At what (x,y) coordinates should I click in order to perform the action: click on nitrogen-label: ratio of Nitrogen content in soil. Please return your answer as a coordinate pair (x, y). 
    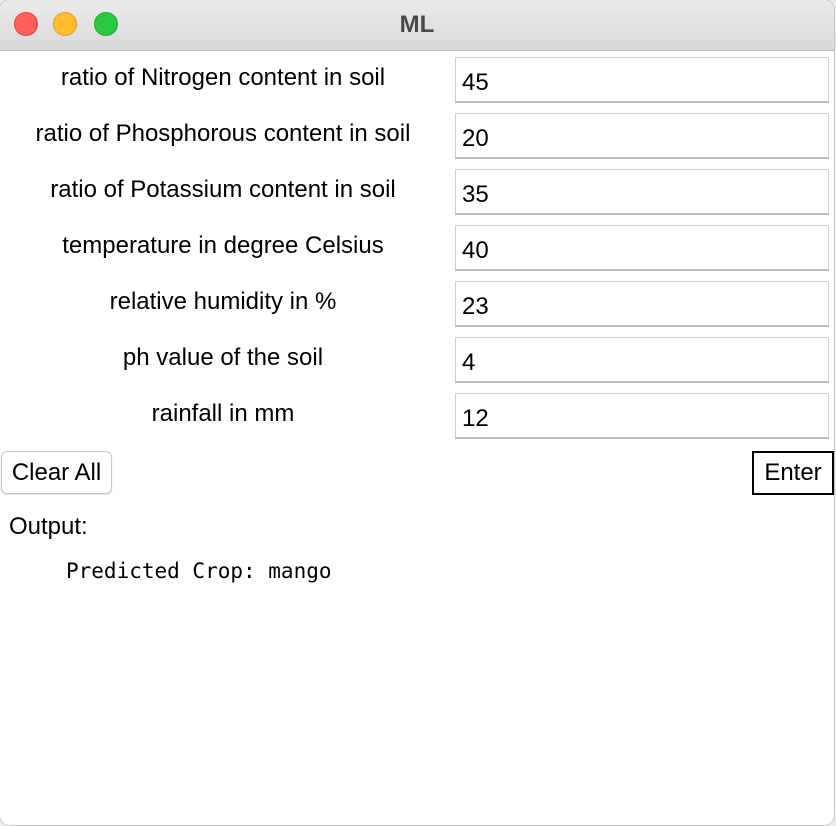
    Looking at the image, I should click on (223, 77).